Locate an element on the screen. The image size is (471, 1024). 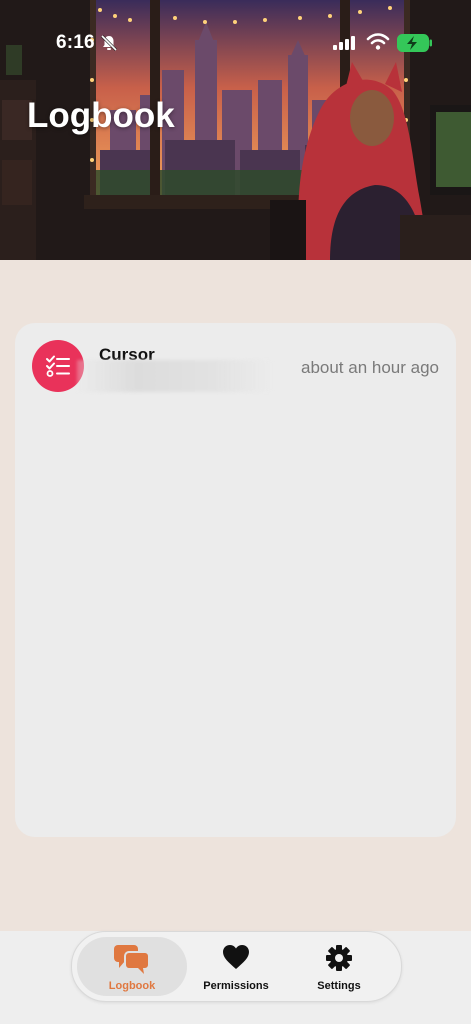
logbook-entry: Cursor about an hour ago is located at coordinates (235, 363).